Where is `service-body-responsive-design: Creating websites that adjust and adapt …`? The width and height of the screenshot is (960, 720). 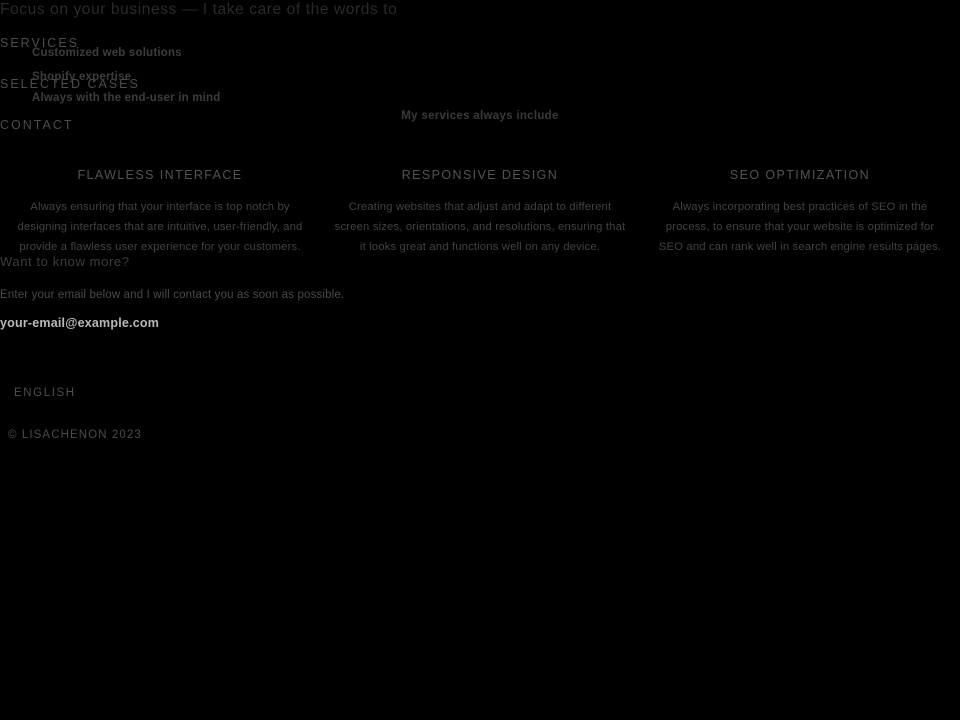
service-body-responsive-design: Creating websites that adjust and adapt … is located at coordinates (480, 227).